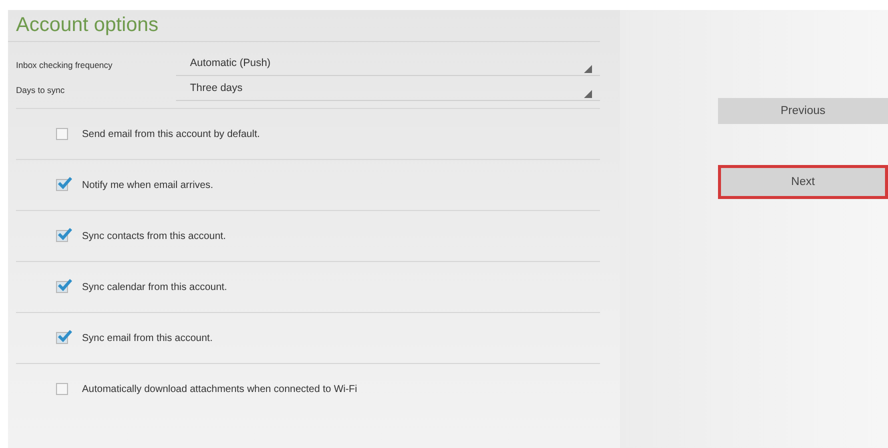 The image size is (888, 448). I want to click on option-label: Send email from this account by default., so click(171, 134).